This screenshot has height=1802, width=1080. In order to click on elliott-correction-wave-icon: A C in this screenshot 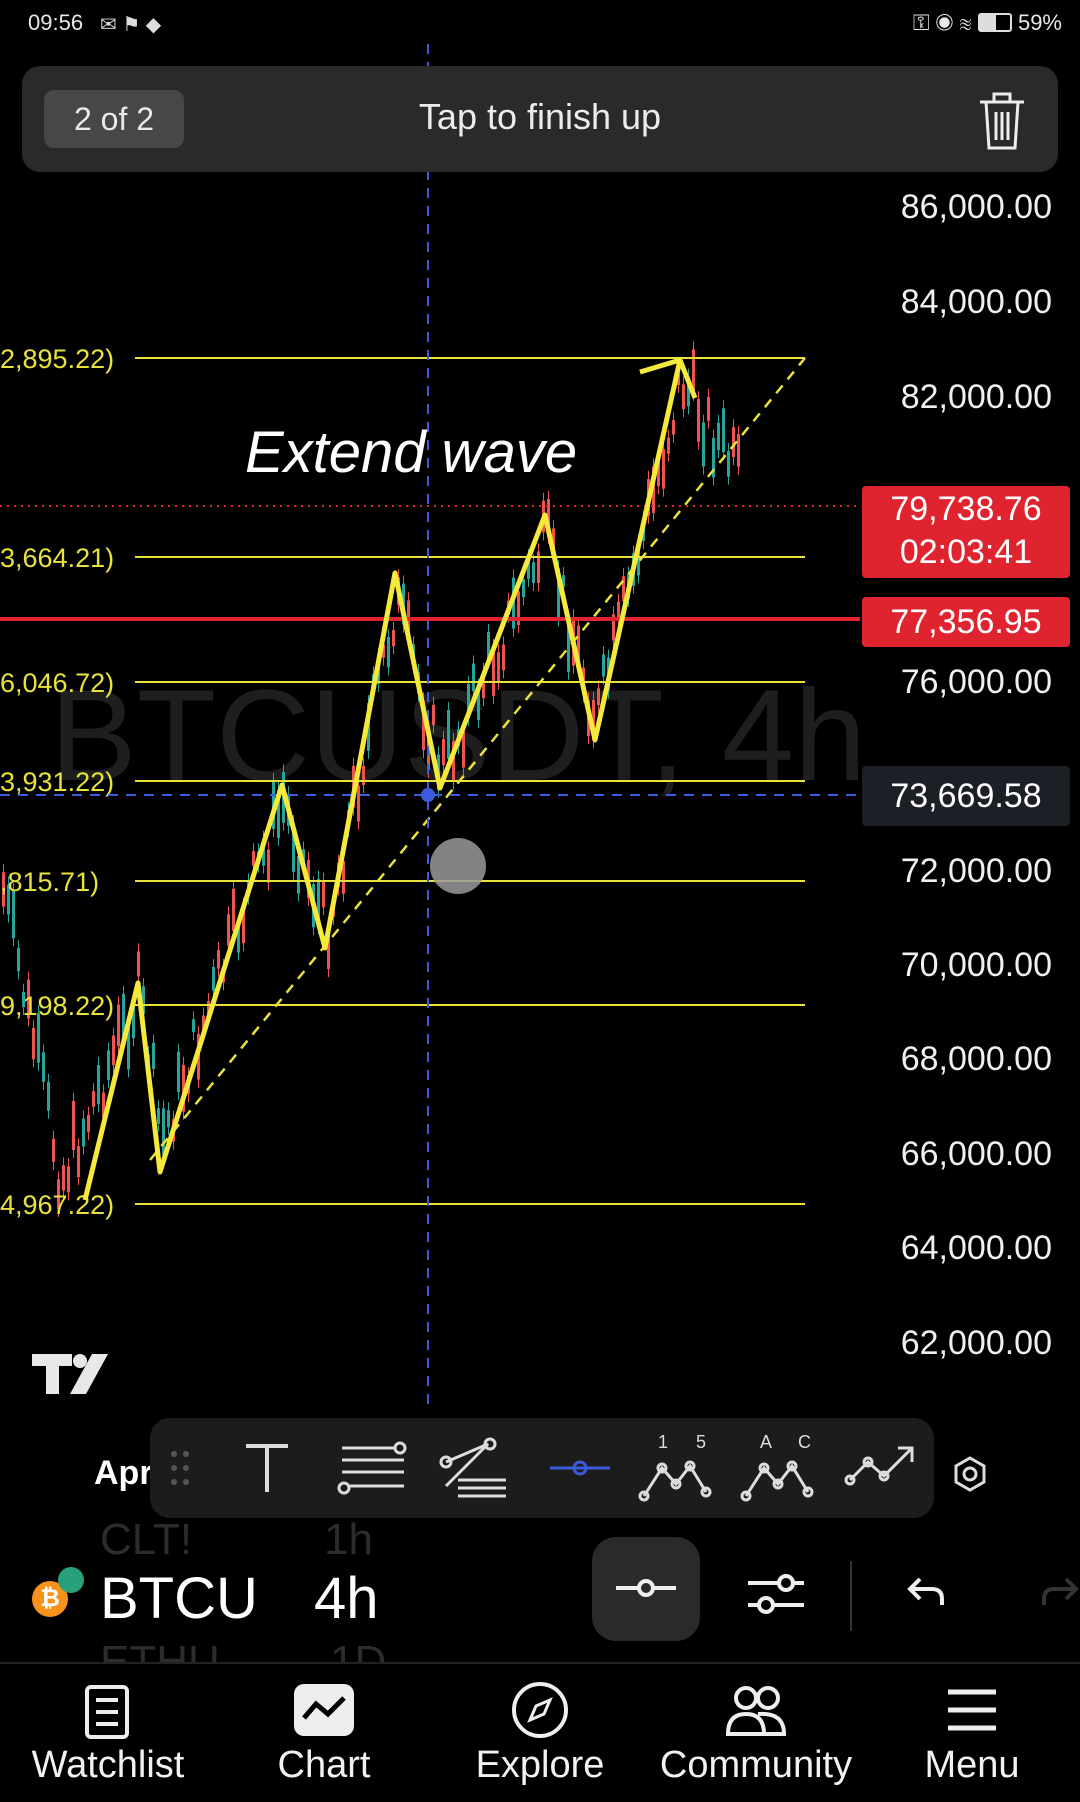, I will do `click(778, 1468)`.